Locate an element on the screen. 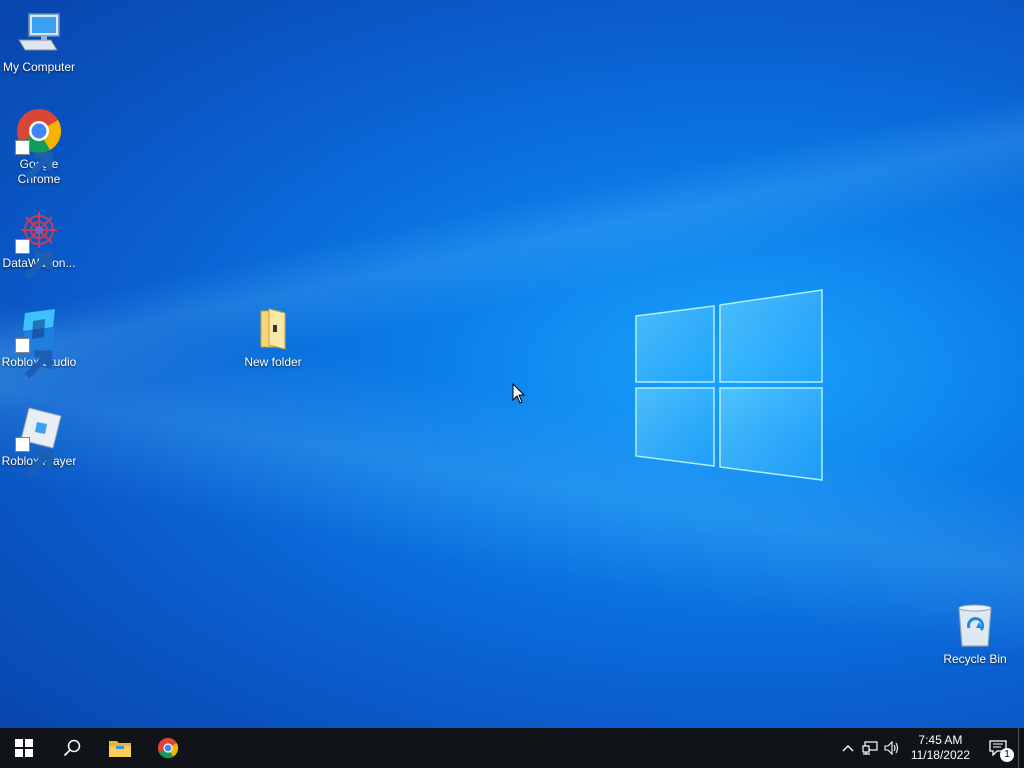  desktop-icon-my-computer: My Computer is located at coordinates (39, 42).